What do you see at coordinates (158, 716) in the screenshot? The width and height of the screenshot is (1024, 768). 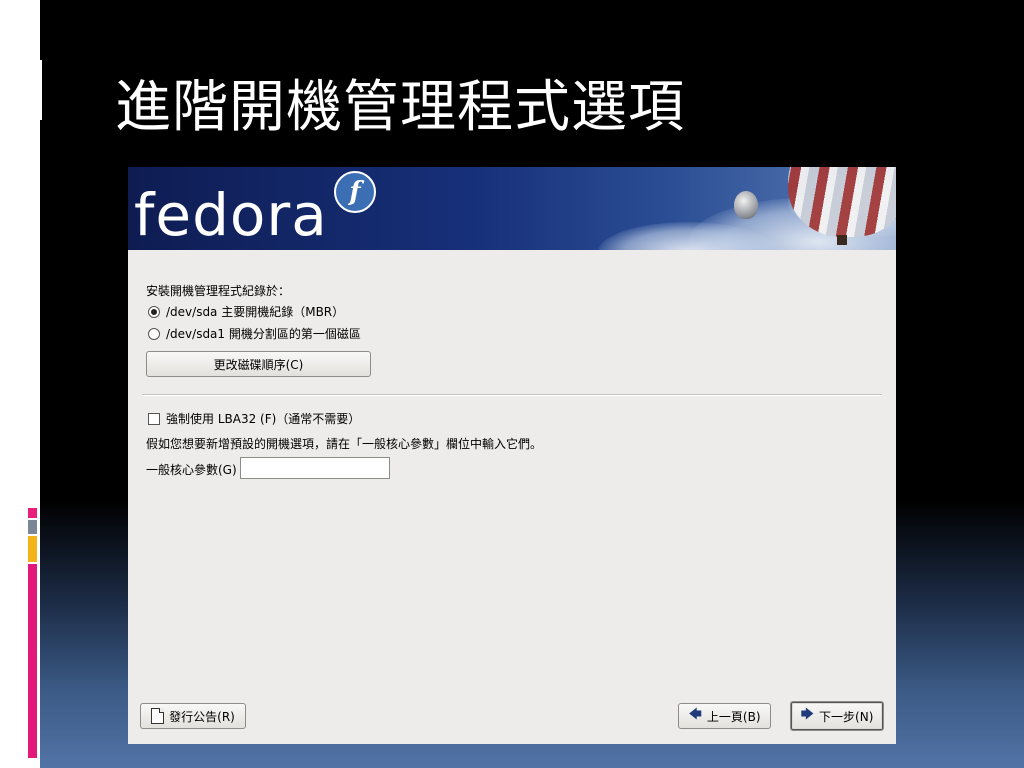 I see `document-icon` at bounding box center [158, 716].